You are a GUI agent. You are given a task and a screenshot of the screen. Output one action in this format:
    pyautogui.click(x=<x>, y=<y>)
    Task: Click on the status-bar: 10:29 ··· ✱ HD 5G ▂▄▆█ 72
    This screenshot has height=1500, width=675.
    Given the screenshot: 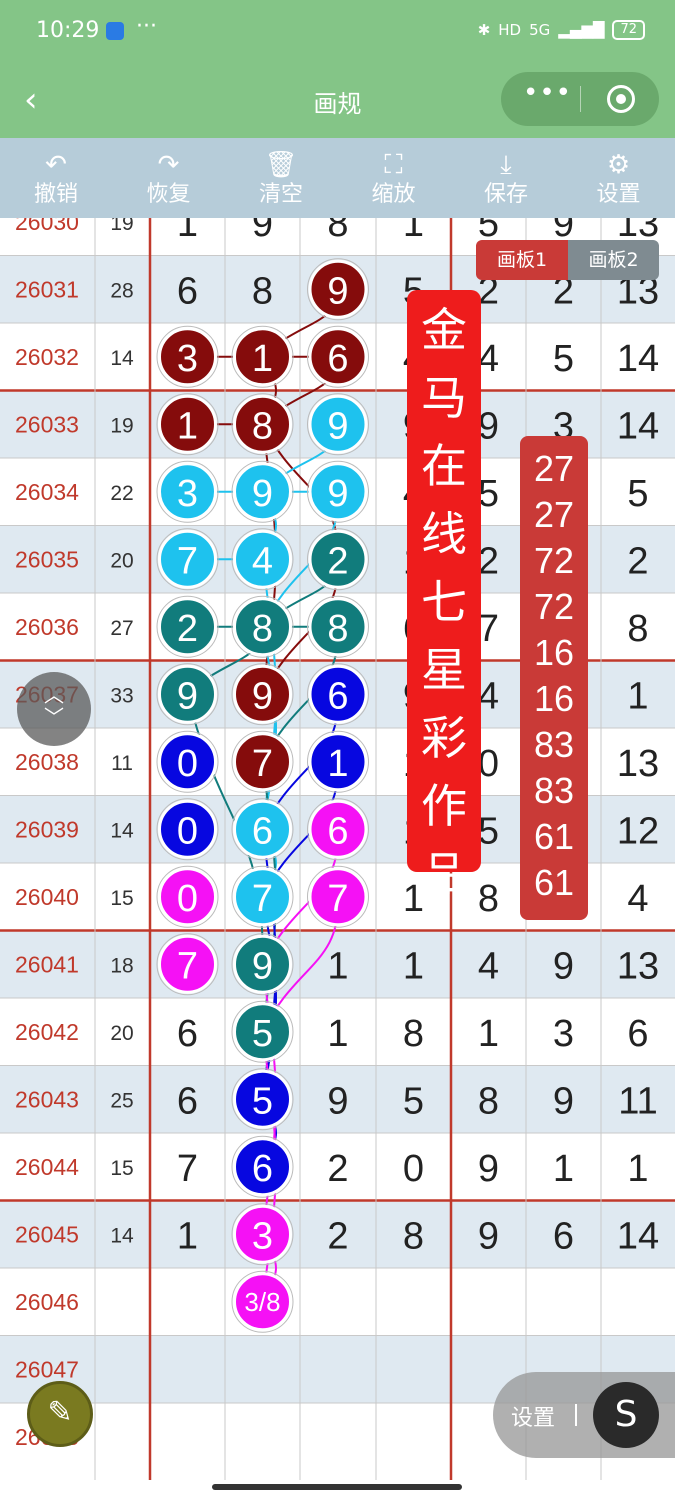 What is the action you would take?
    pyautogui.click(x=337, y=33)
    